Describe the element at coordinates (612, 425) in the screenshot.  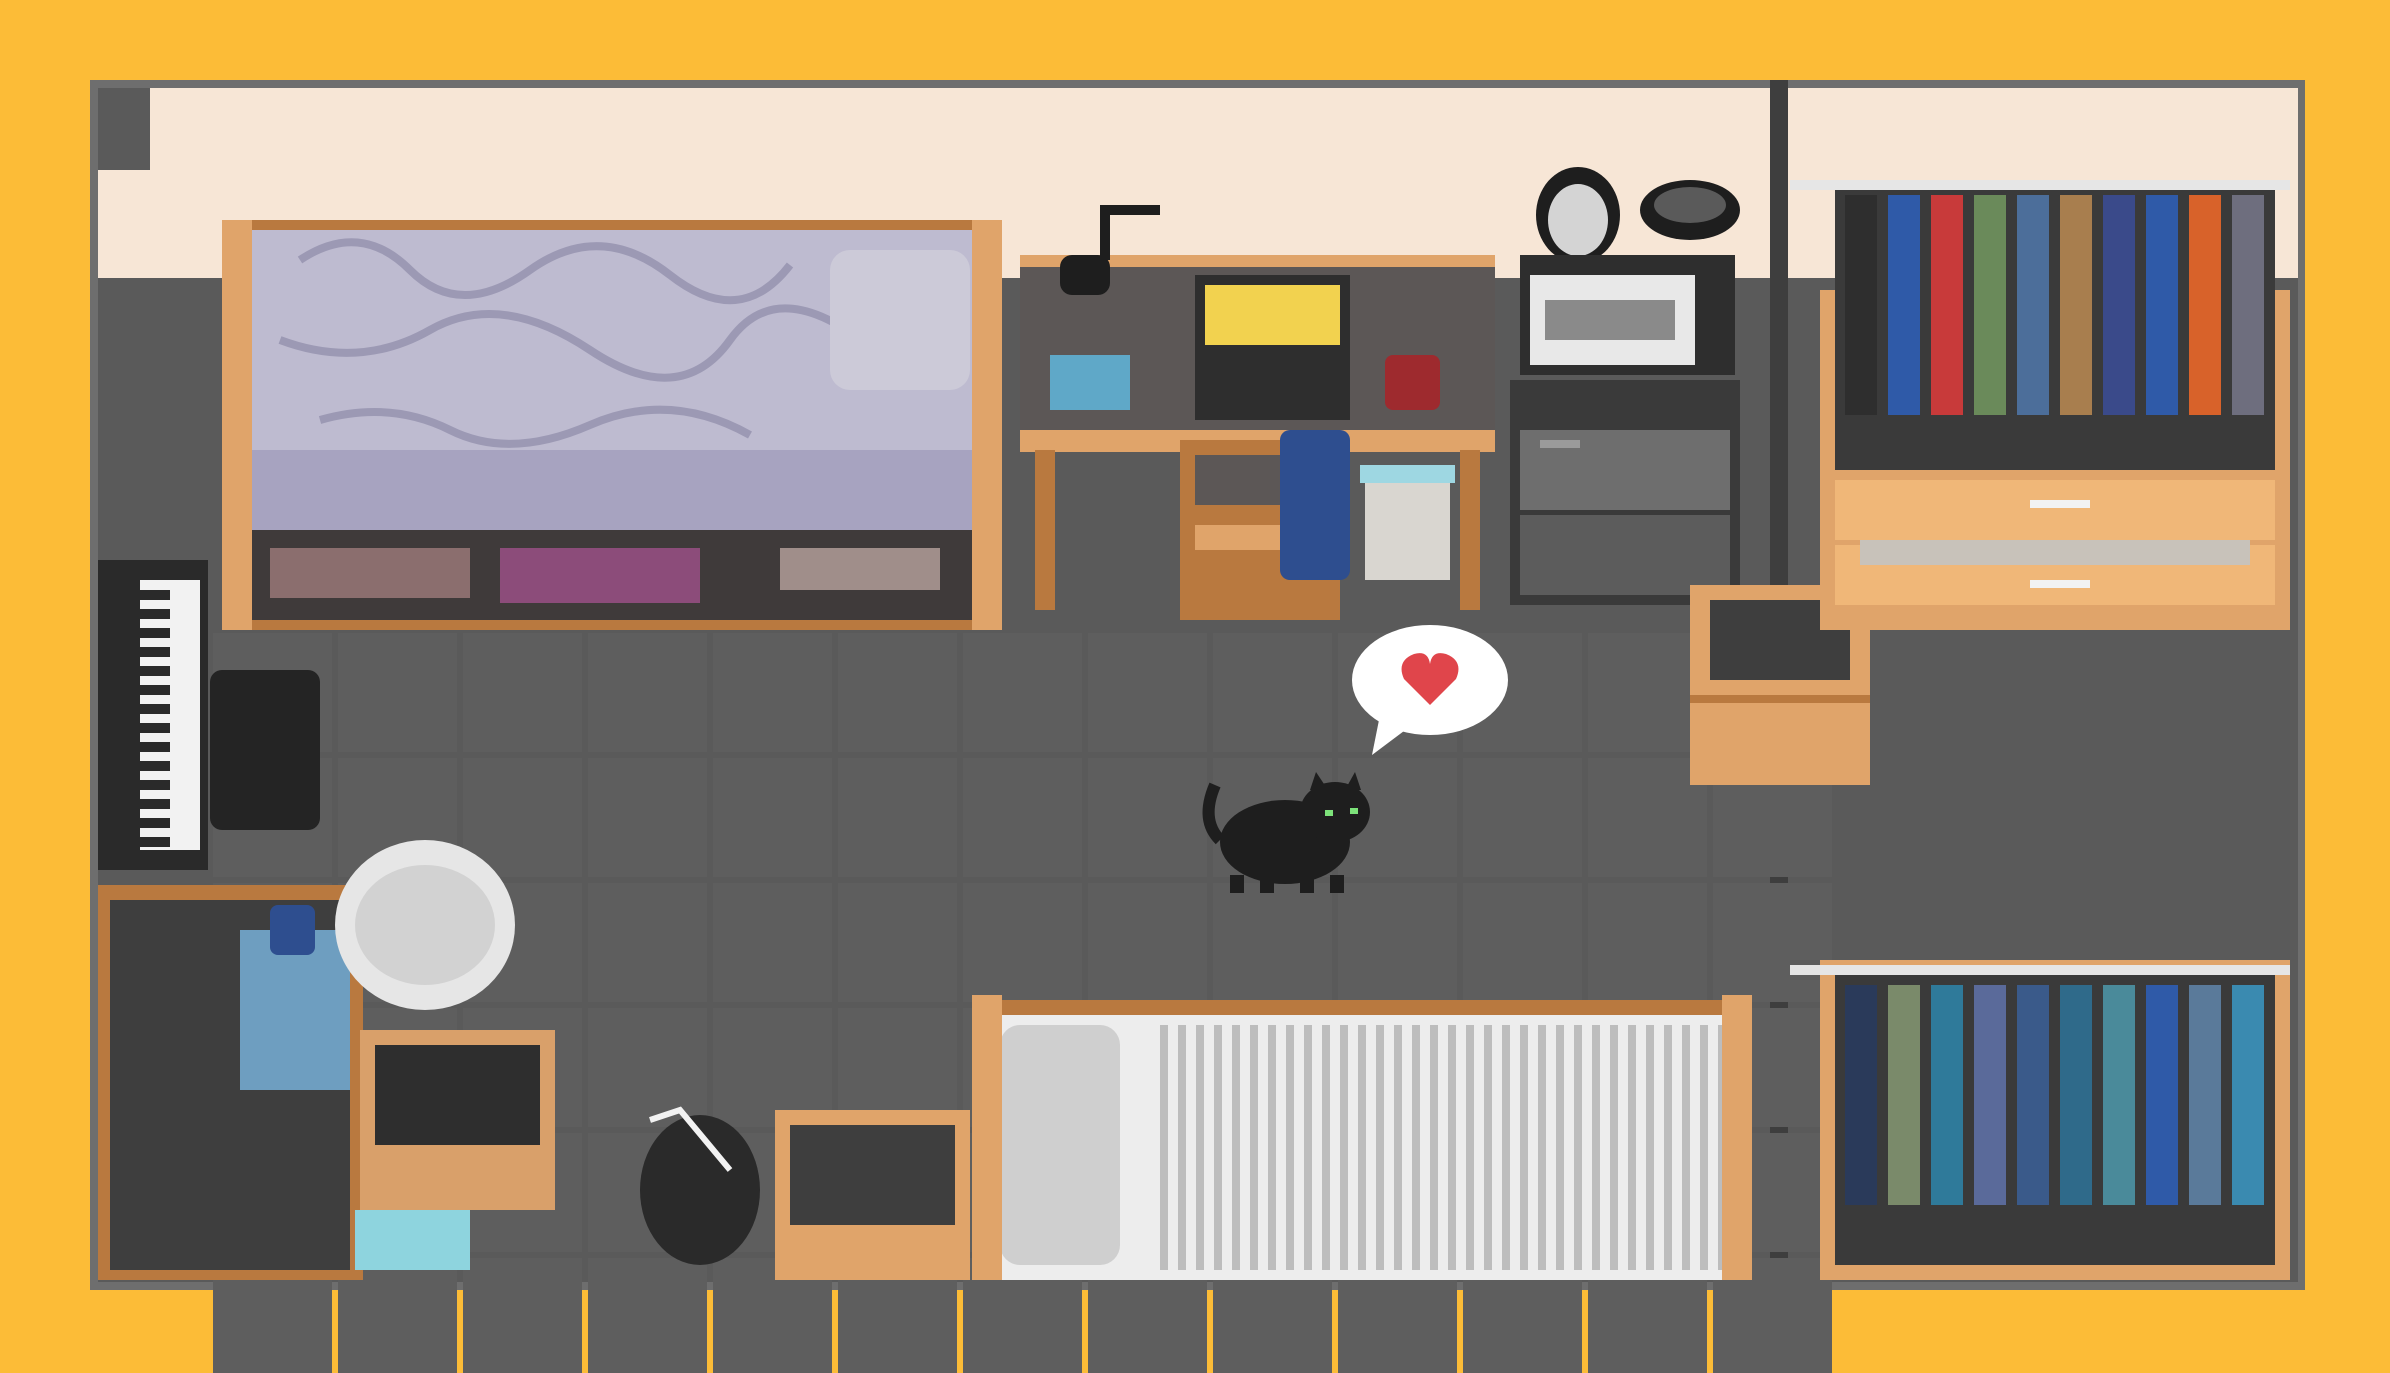
I see `left-bed` at that location.